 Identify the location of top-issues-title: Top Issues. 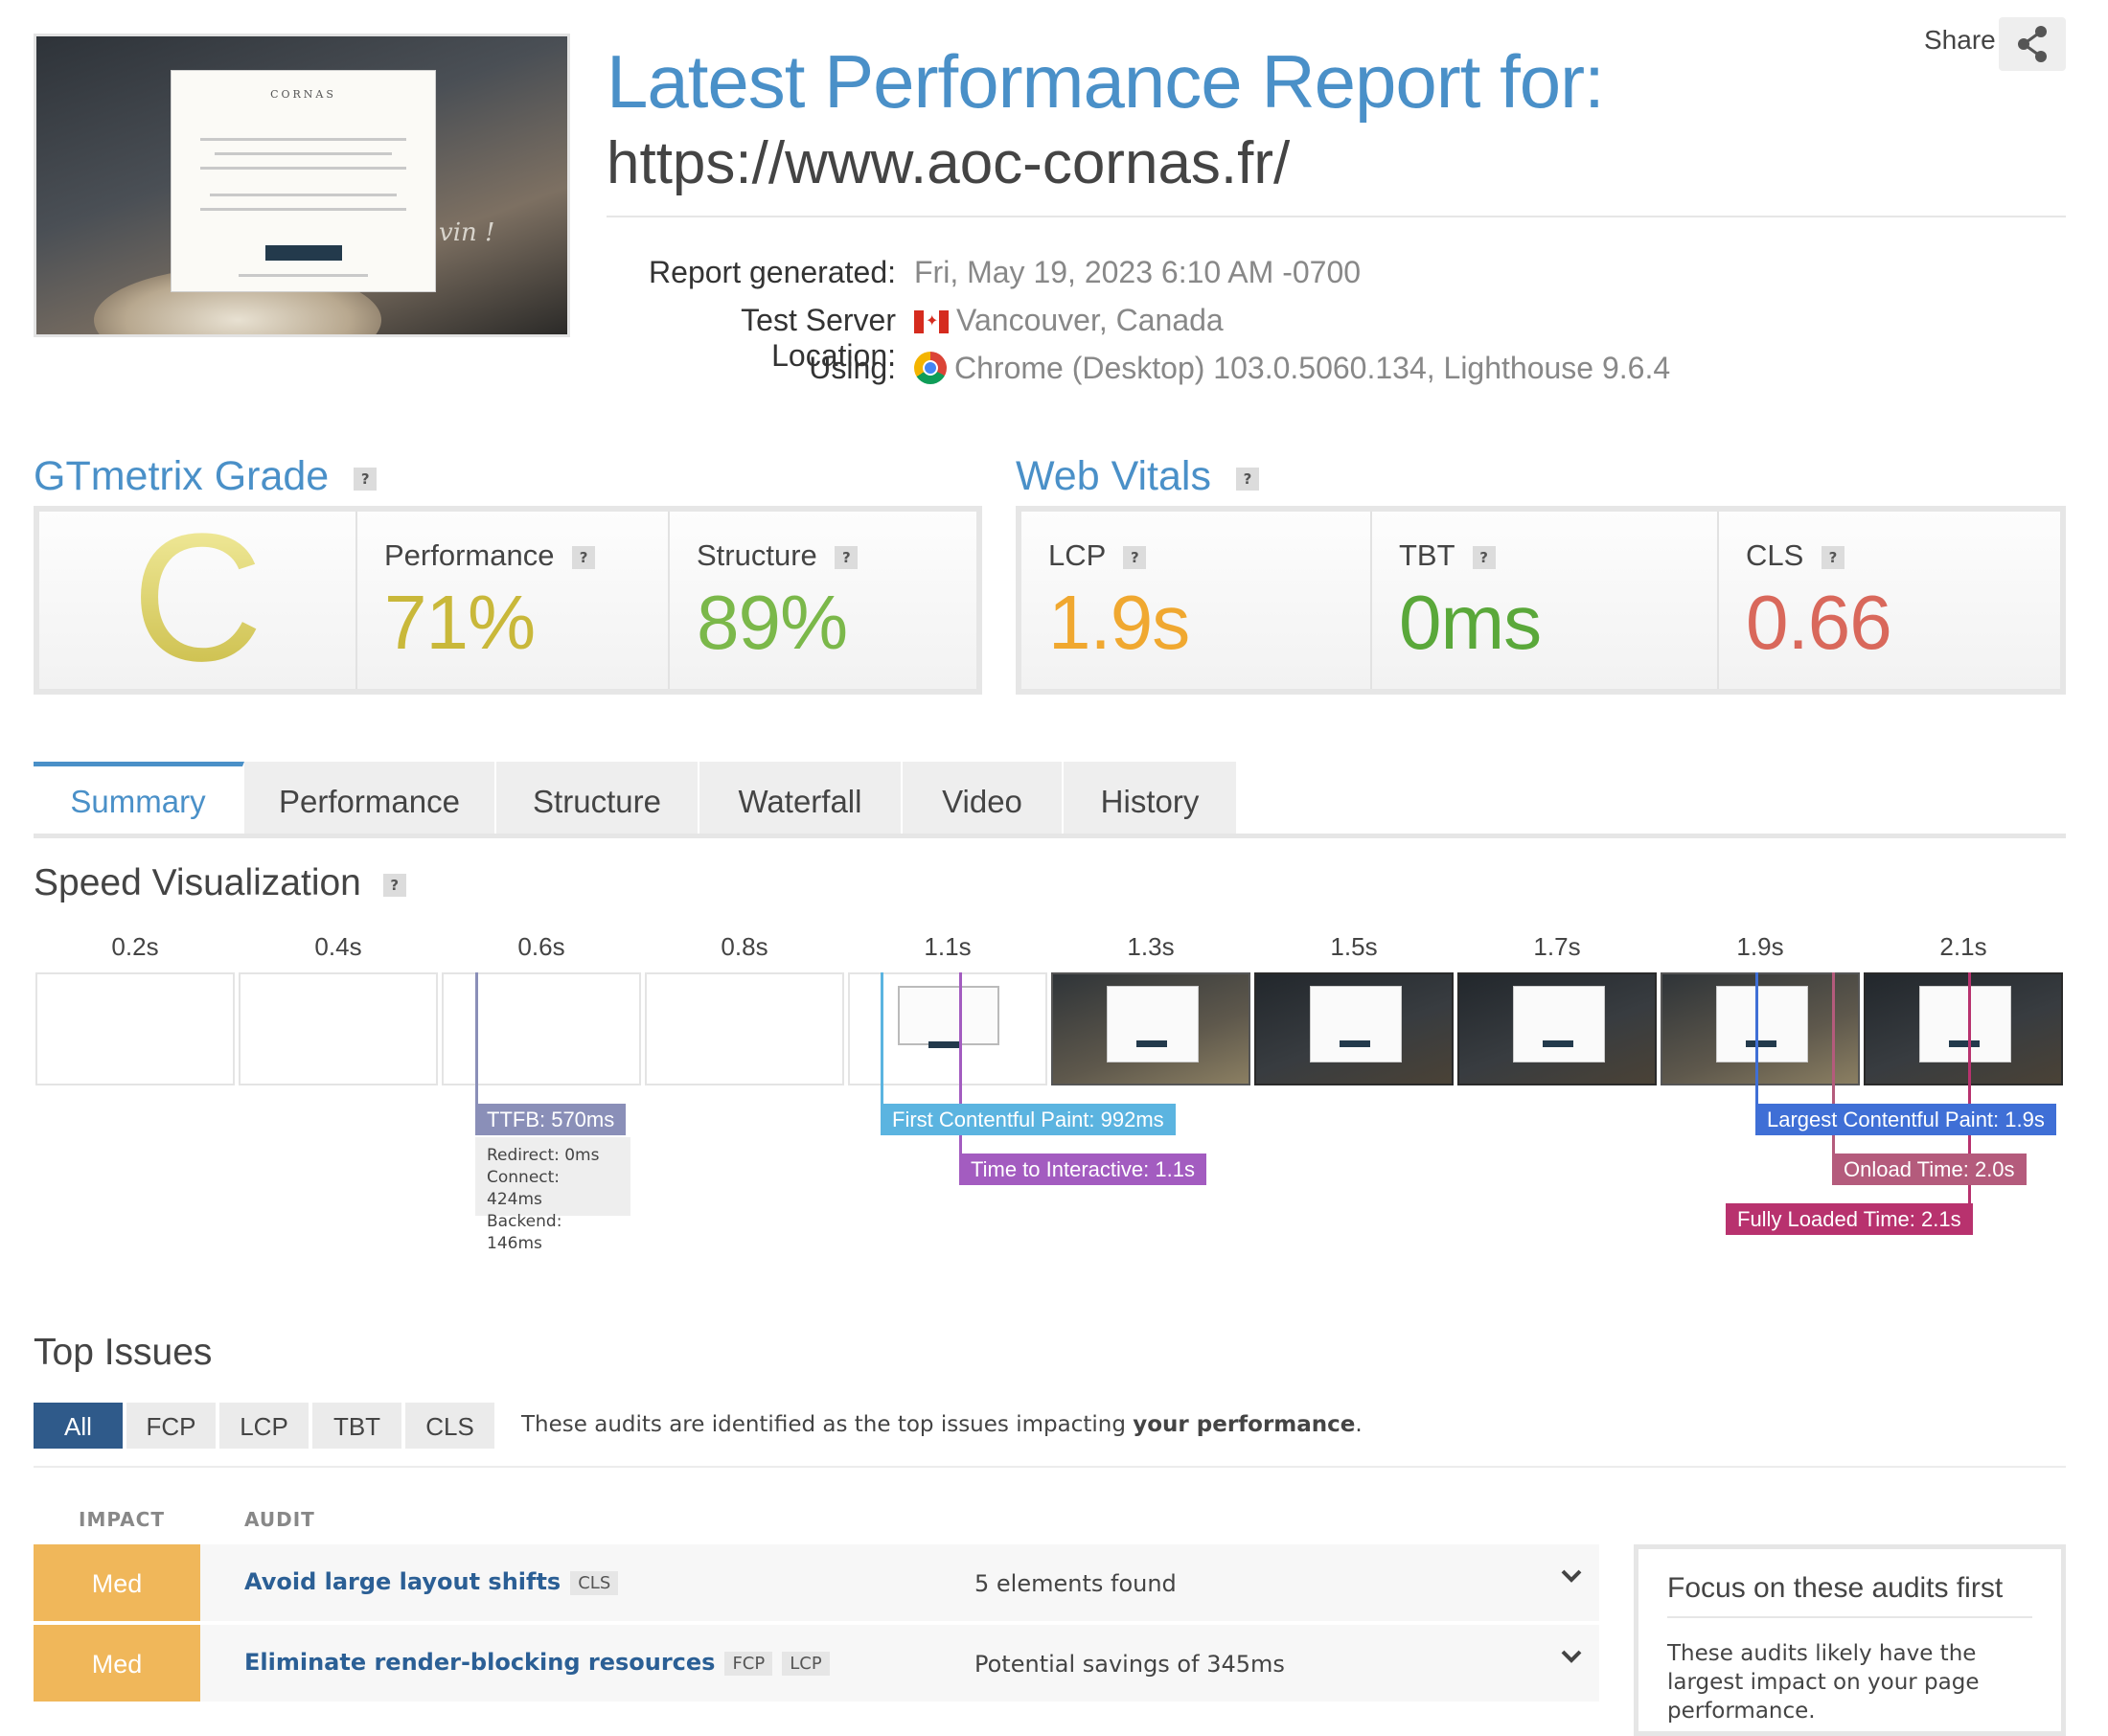
(124, 1352).